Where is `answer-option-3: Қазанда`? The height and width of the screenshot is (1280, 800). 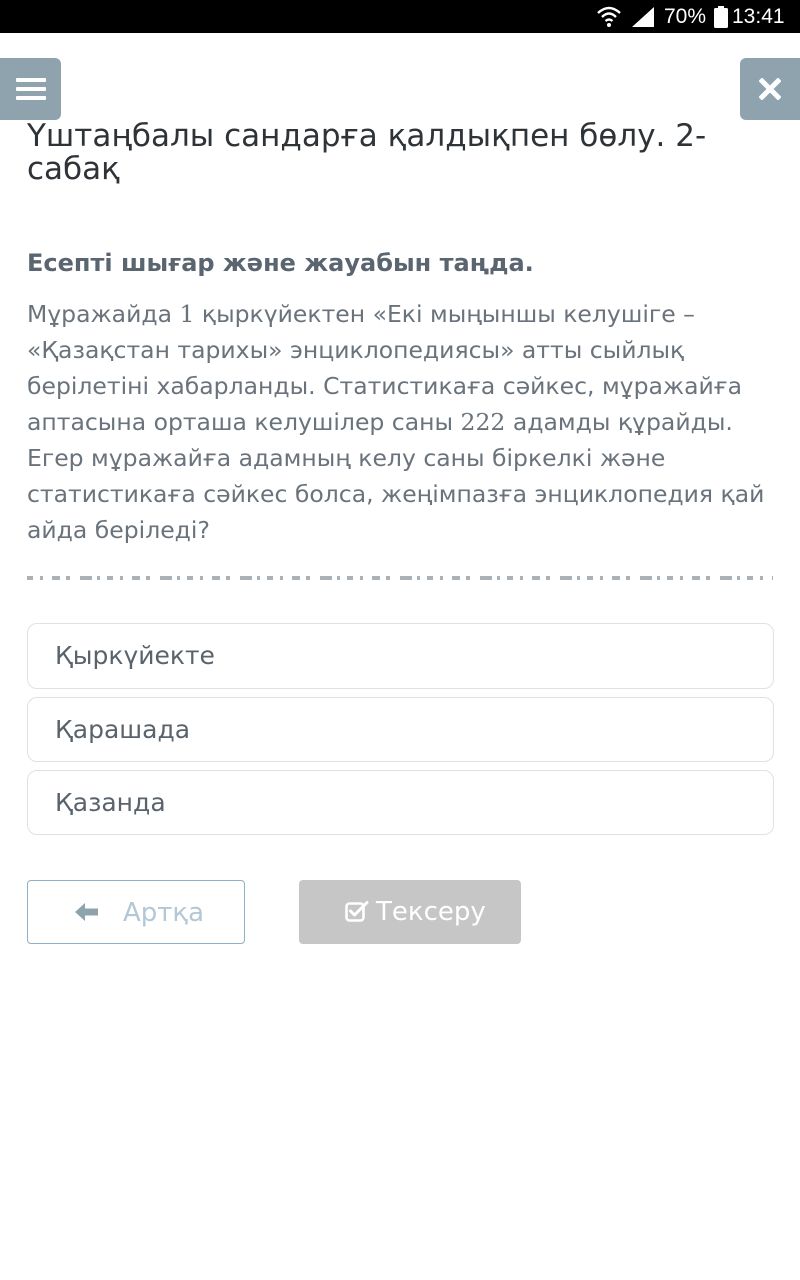
answer-option-3: Қазанда is located at coordinates (400, 802).